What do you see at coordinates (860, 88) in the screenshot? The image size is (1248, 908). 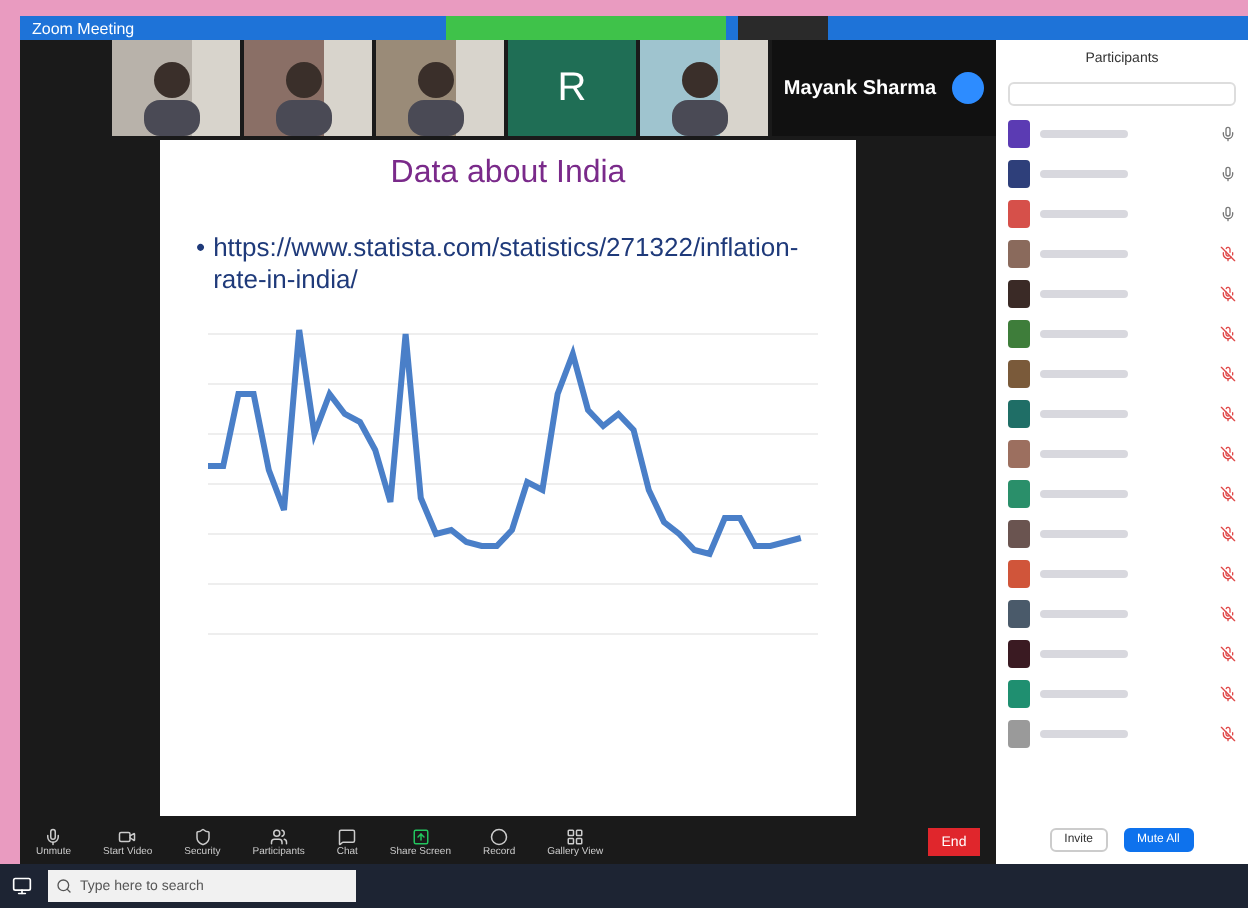 I see `speaker-name: Mayank Sharma` at bounding box center [860, 88].